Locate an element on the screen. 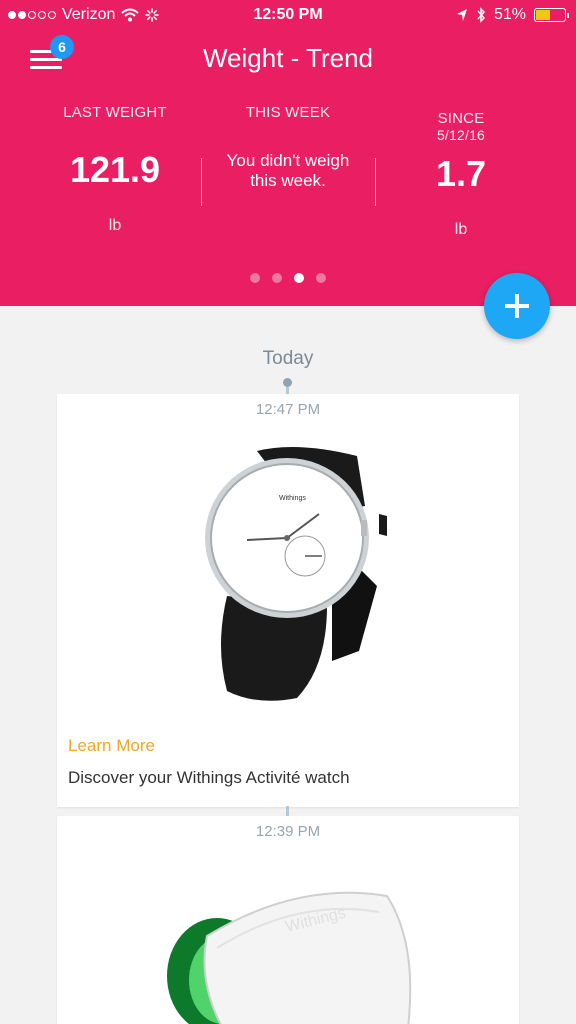 This screenshot has width=576, height=1024. since-stat: SINCE 5/12/16 1.7 lb is located at coordinates (461, 171).